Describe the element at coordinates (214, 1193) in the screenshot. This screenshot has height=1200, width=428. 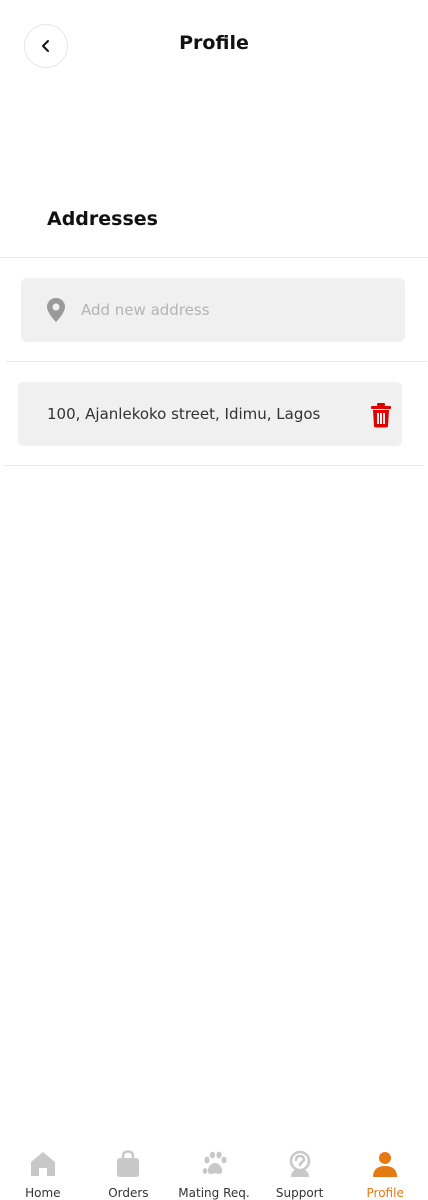
I see `nav-label: Mating Req.` at that location.